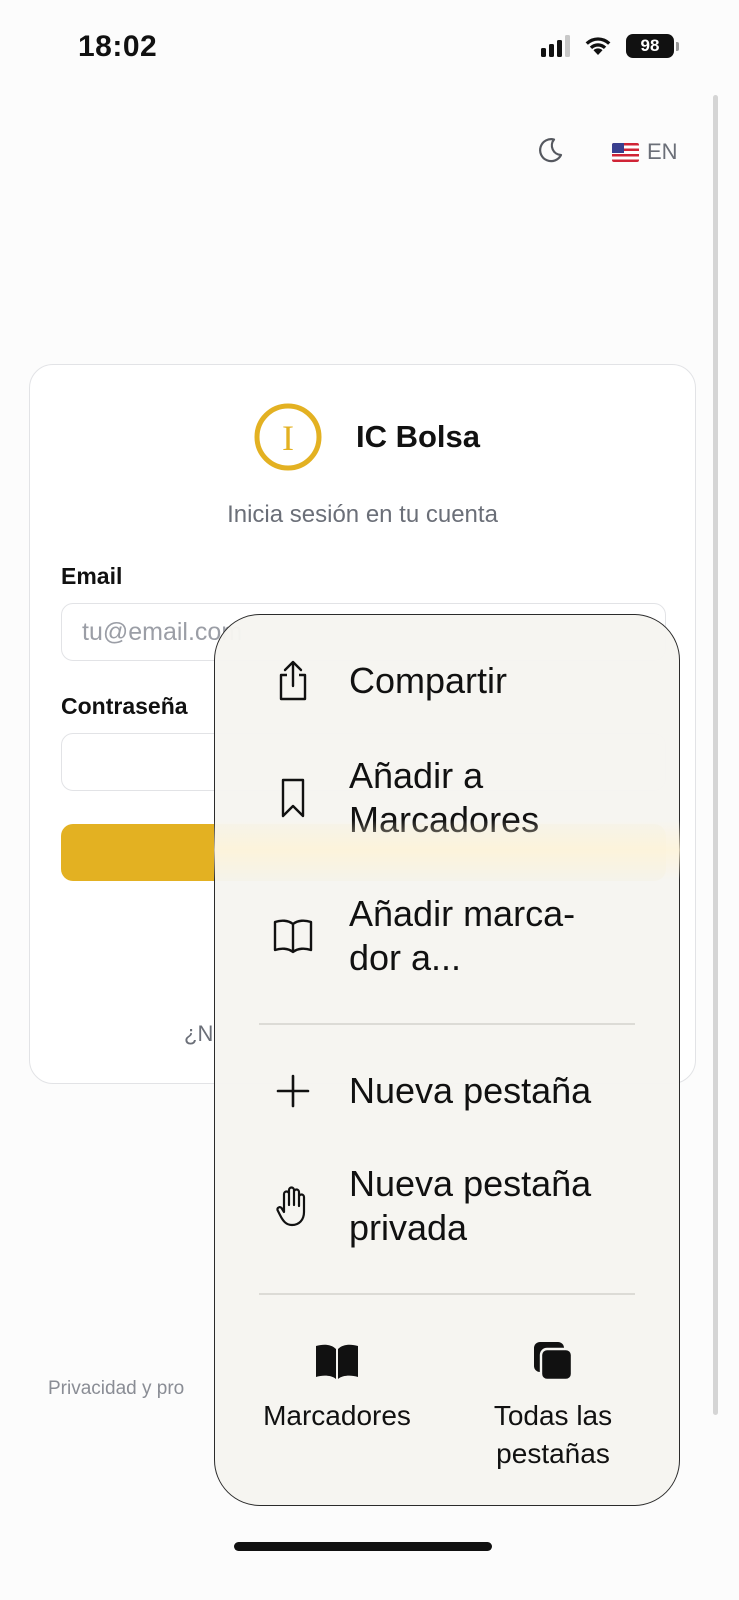  I want to click on open-book-icon, so click(293, 936).